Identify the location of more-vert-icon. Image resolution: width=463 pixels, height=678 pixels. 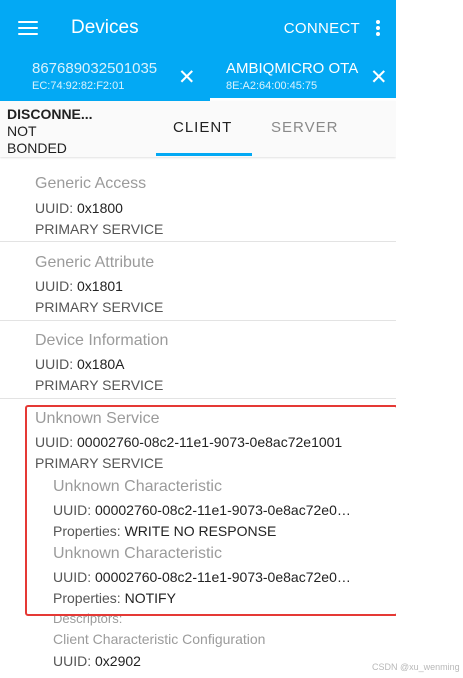
(378, 28).